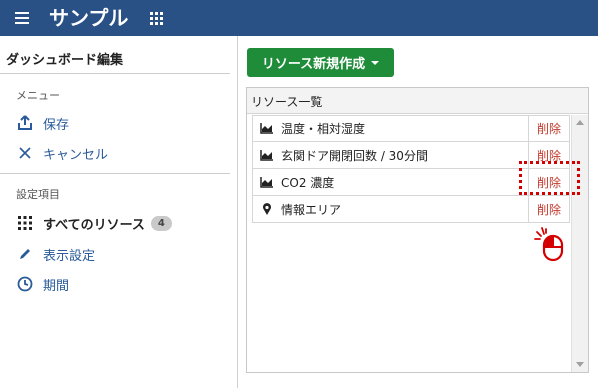  I want to click on app-header: サンプル, so click(299, 18).